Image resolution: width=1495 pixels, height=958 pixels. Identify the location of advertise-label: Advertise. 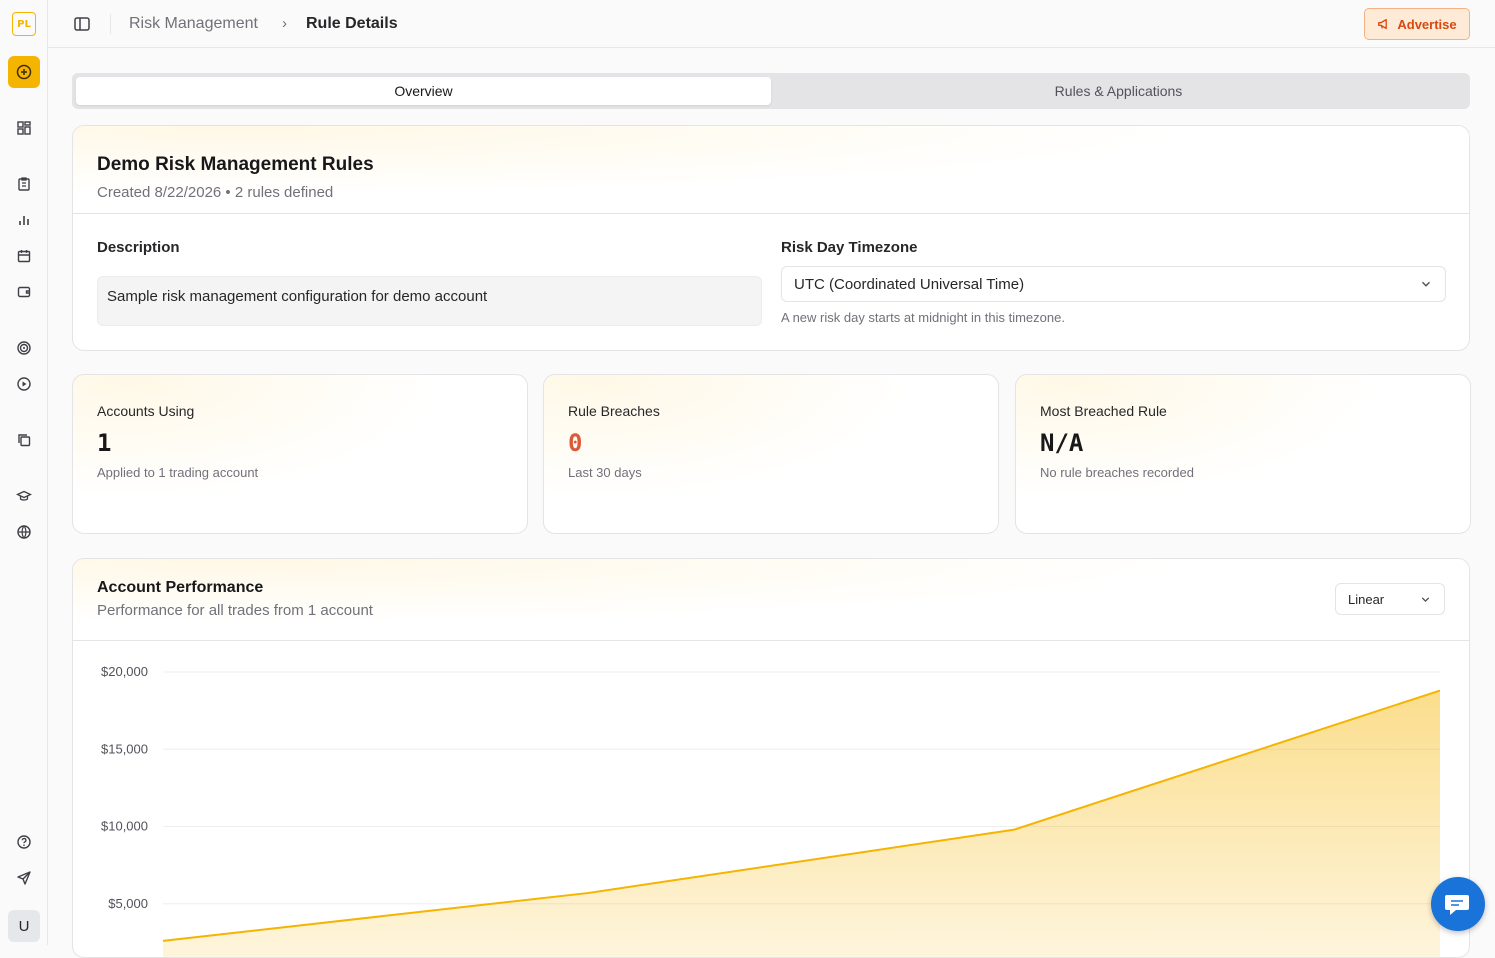
(1427, 24).